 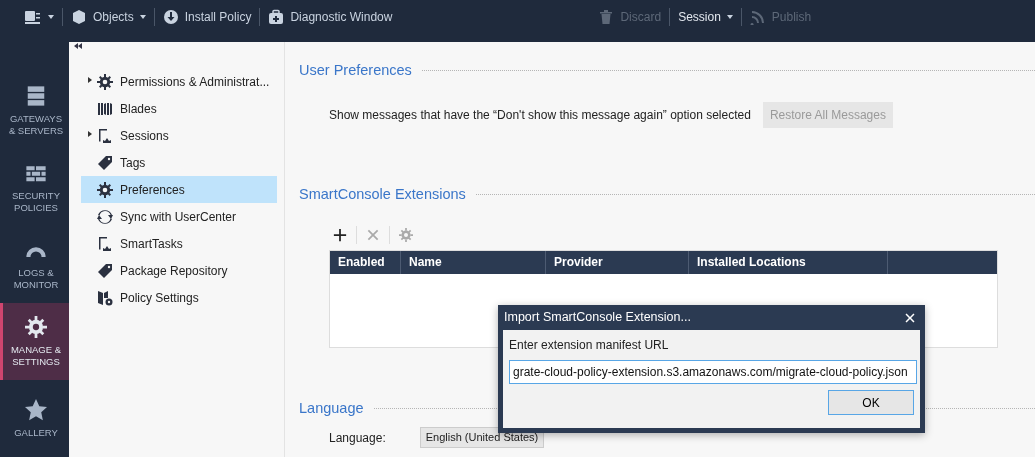 What do you see at coordinates (34, 110) in the screenshot?
I see `nav-item: GATEWAYS & SERVERS` at bounding box center [34, 110].